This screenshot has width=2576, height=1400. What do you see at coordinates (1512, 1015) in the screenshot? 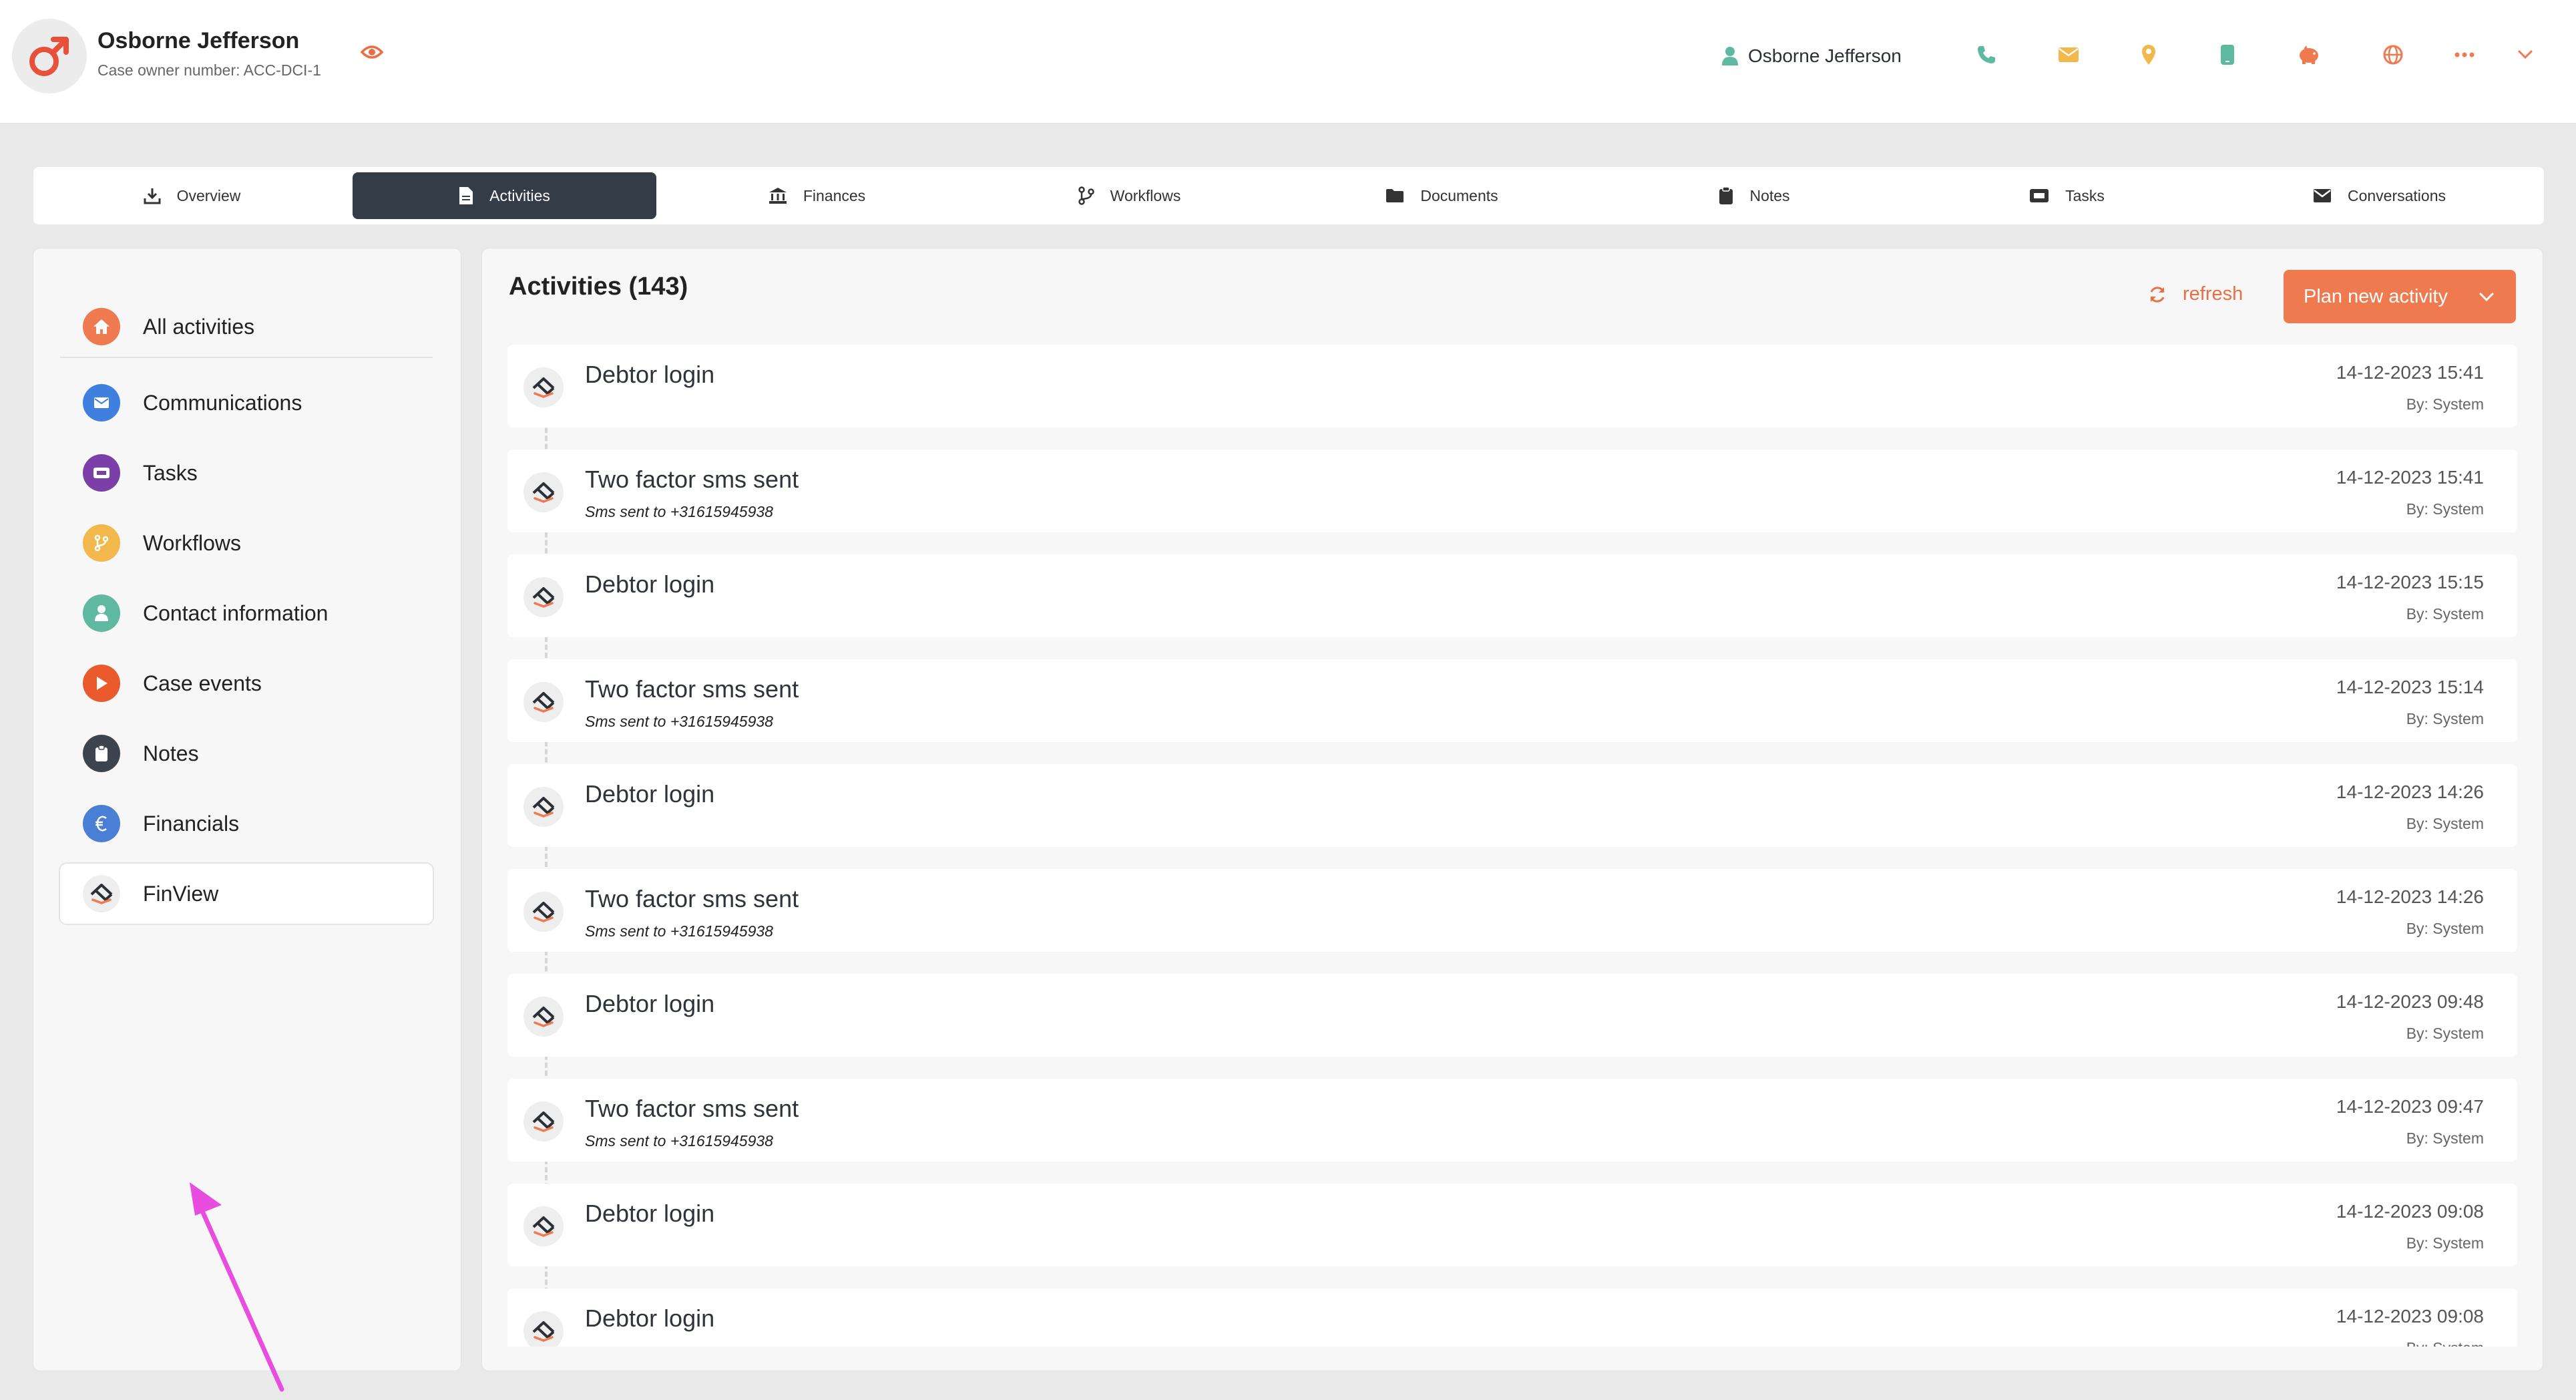
I see `activity-row: Debtor login 14-12-2023 09:48 By: System` at bounding box center [1512, 1015].